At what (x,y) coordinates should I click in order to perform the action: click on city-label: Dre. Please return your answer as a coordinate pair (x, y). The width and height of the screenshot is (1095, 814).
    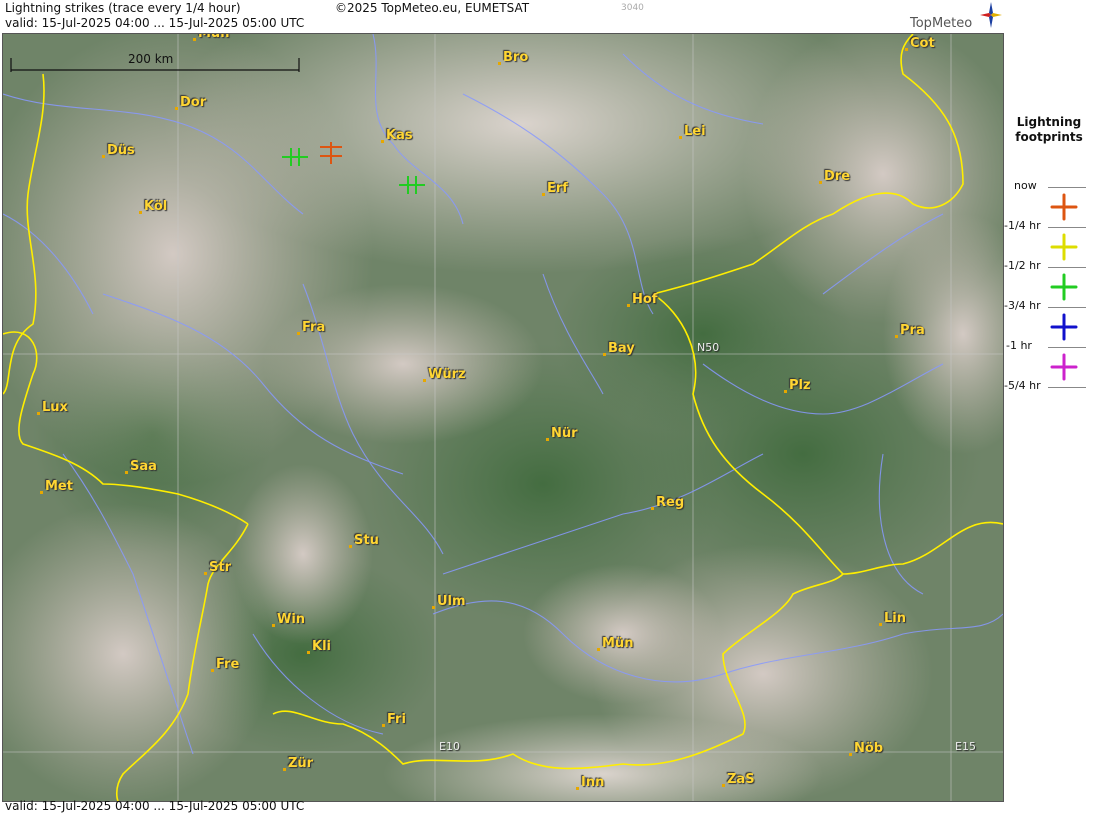
    Looking at the image, I should click on (834, 176).